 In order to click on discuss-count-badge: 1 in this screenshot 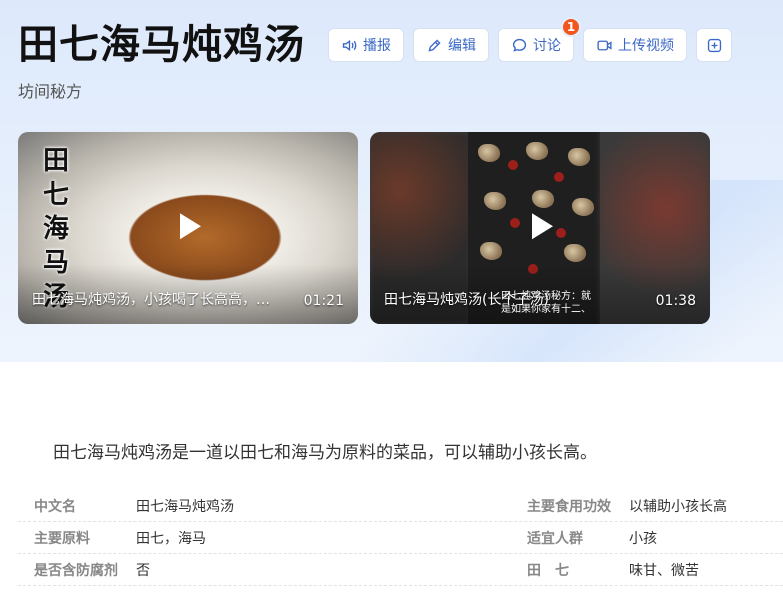, I will do `click(571, 27)`.